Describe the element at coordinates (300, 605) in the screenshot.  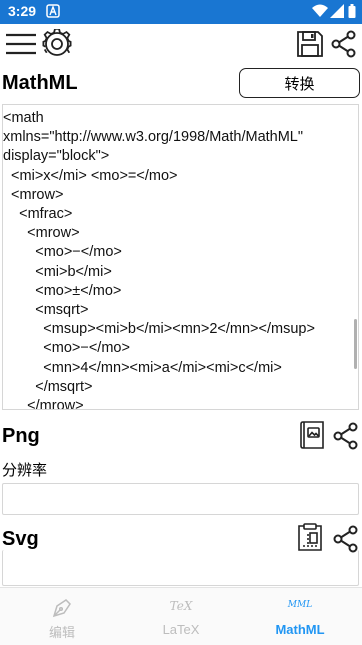
I see `mml-icon: MML` at that location.